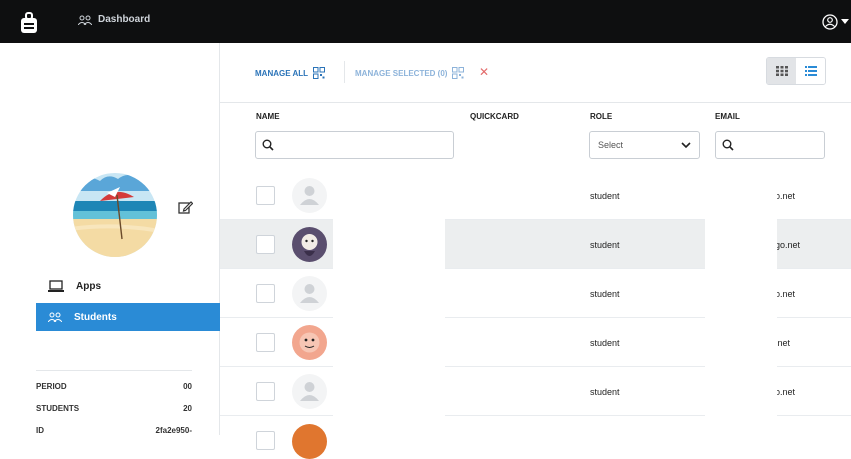 The width and height of the screenshot is (851, 459). Describe the element at coordinates (114, 386) in the screenshot. I see `info-period: PERIOD 00` at that location.